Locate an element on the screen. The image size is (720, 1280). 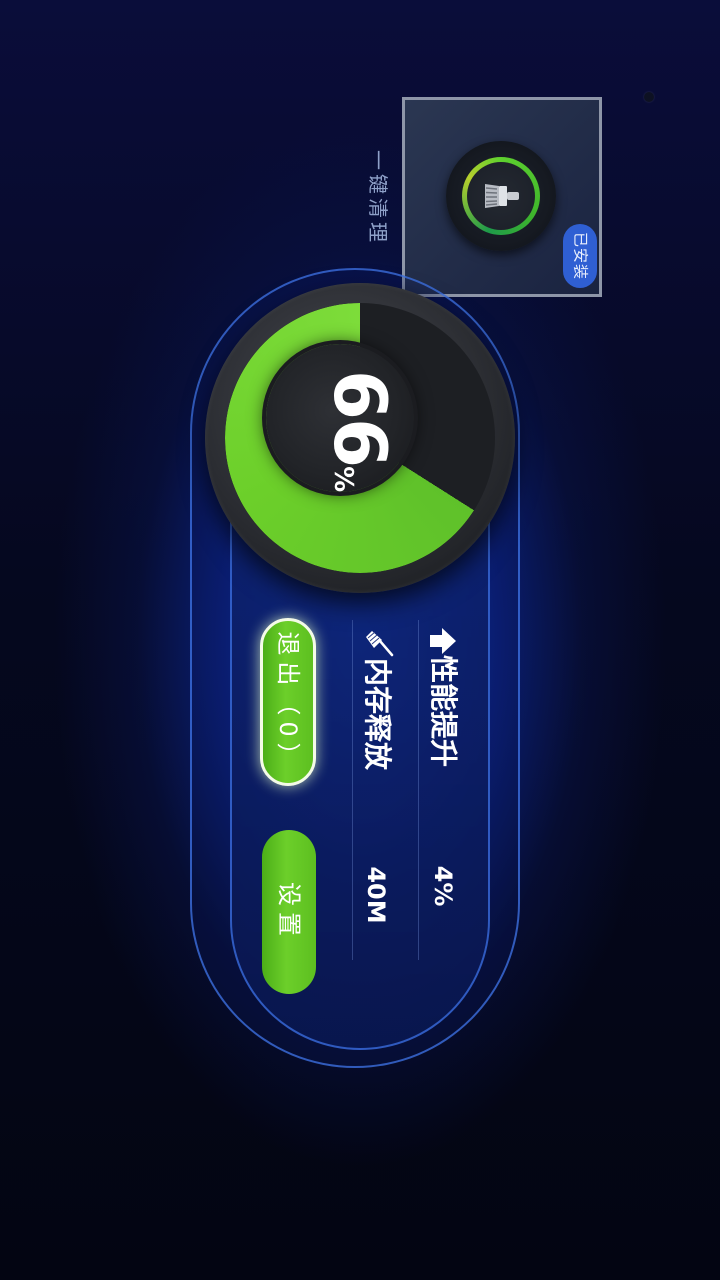
exit-button: 退出（0） is located at coordinates (288, 702).